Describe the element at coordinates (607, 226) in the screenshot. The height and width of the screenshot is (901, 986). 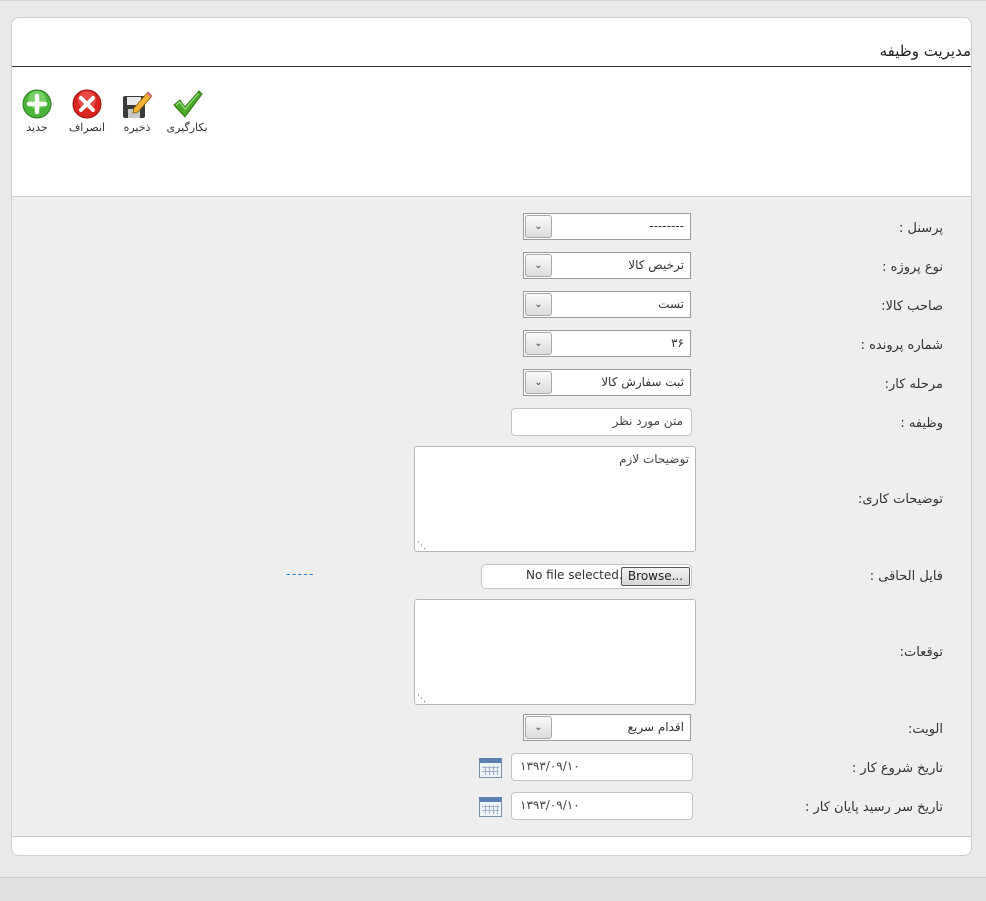
I see `personnel-select: -------- ⌄` at that location.